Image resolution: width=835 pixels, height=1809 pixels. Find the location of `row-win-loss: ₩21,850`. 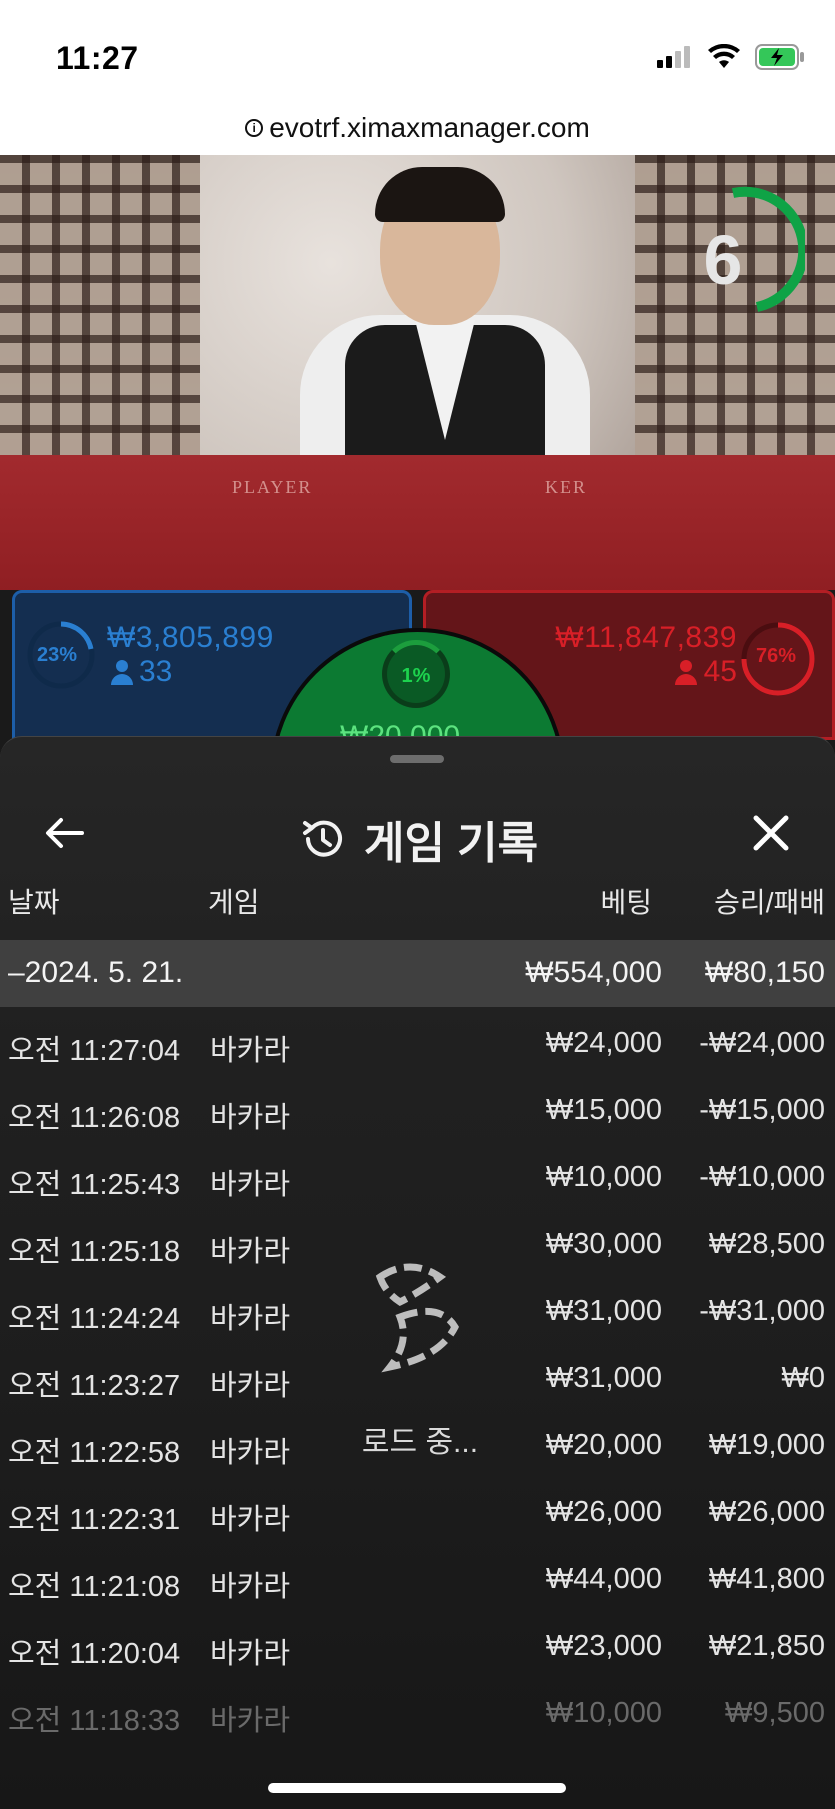

row-win-loss: ₩21,850 is located at coordinates (766, 1646).